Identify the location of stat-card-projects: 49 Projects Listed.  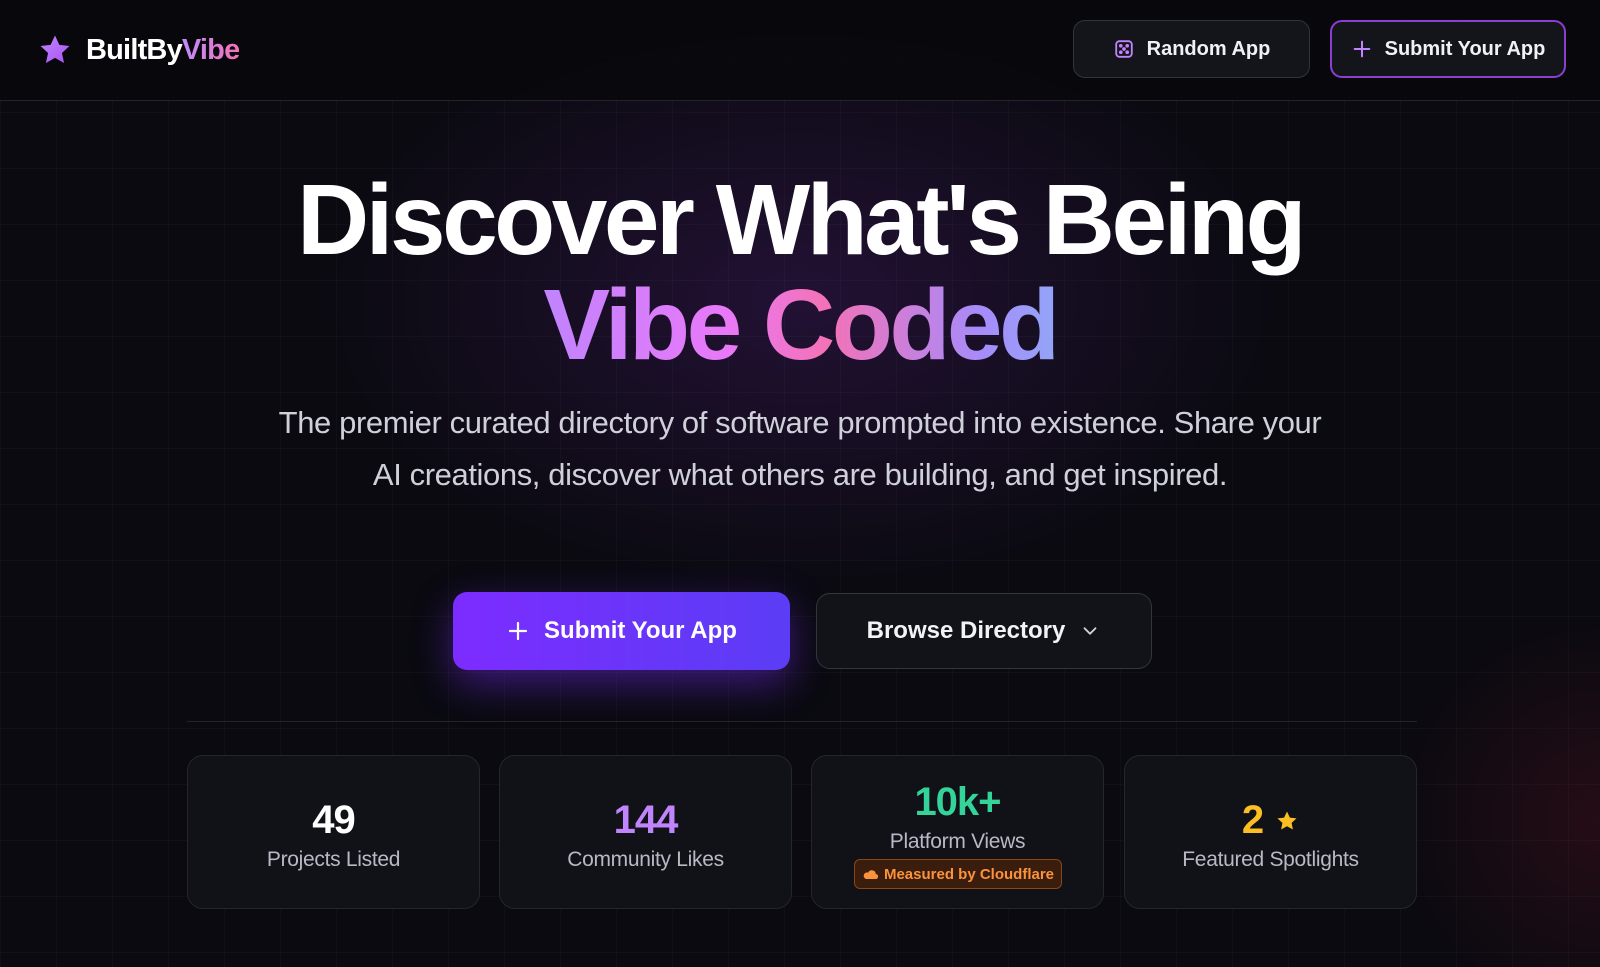
(333, 832).